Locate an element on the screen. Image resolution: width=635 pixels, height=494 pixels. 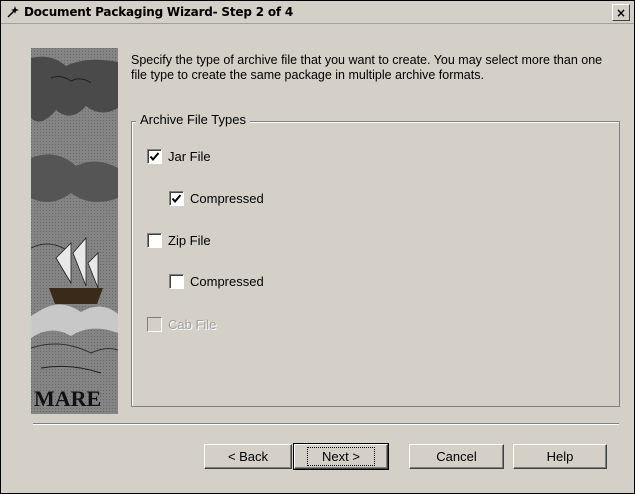
window-title: Document Packaging Wizard- Step 2 of 4 is located at coordinates (159, 12).